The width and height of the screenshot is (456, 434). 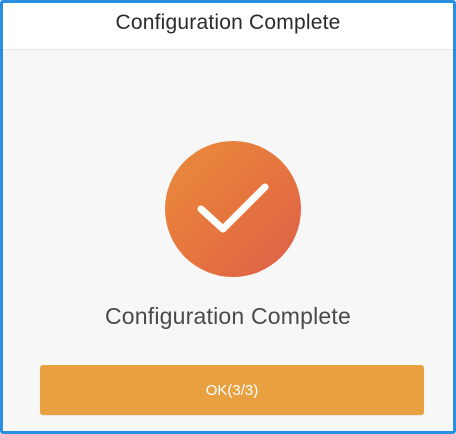 What do you see at coordinates (228, 316) in the screenshot?
I see `status-message: Configuration Complete` at bounding box center [228, 316].